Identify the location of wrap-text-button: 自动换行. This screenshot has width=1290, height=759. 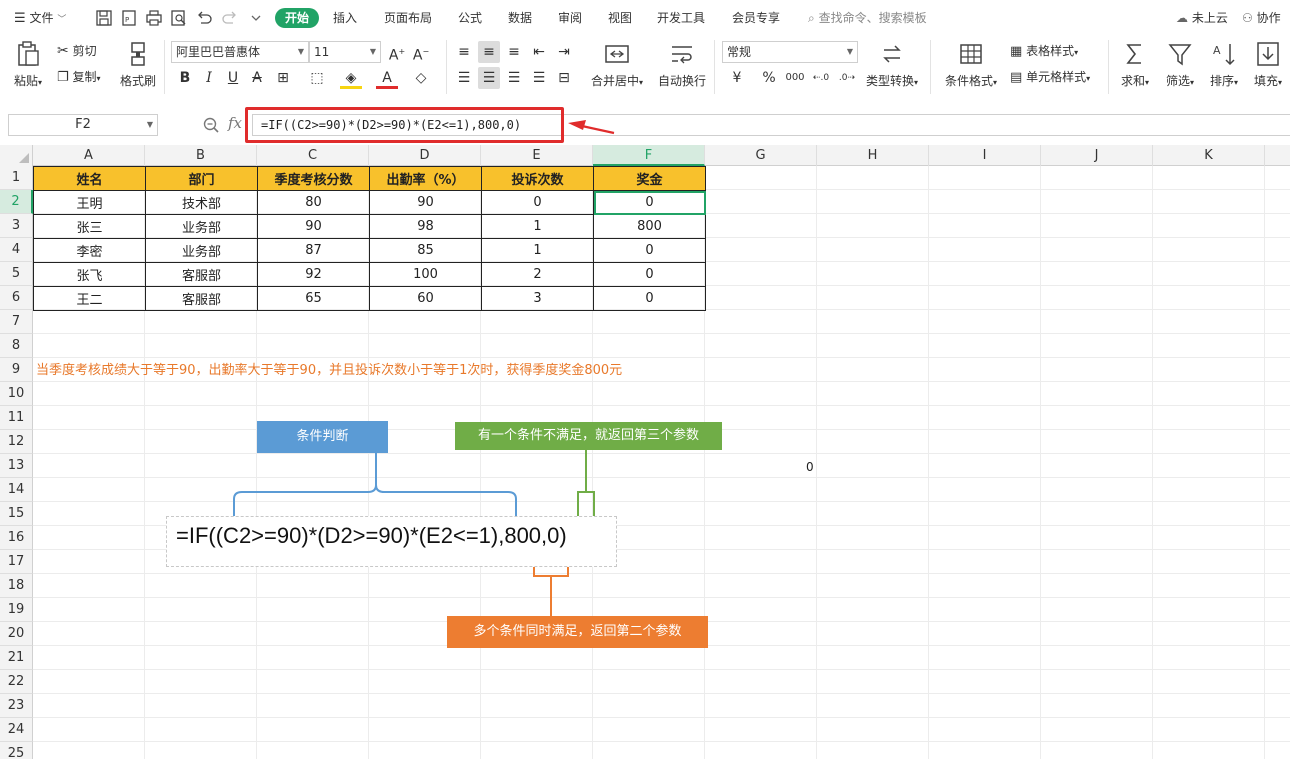
(682, 64).